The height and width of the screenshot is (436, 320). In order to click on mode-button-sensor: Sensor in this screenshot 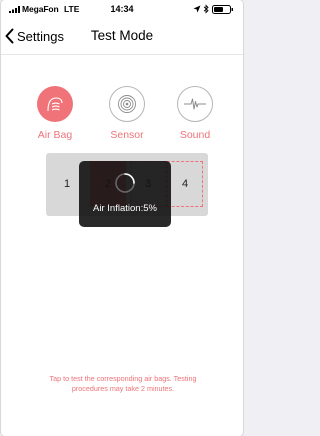, I will do `click(127, 113)`.